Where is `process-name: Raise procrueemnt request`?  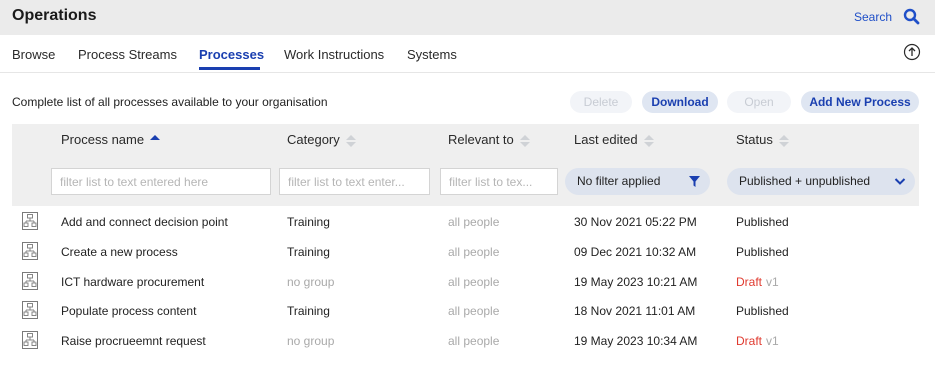 process-name: Raise procrueemnt request is located at coordinates (133, 341).